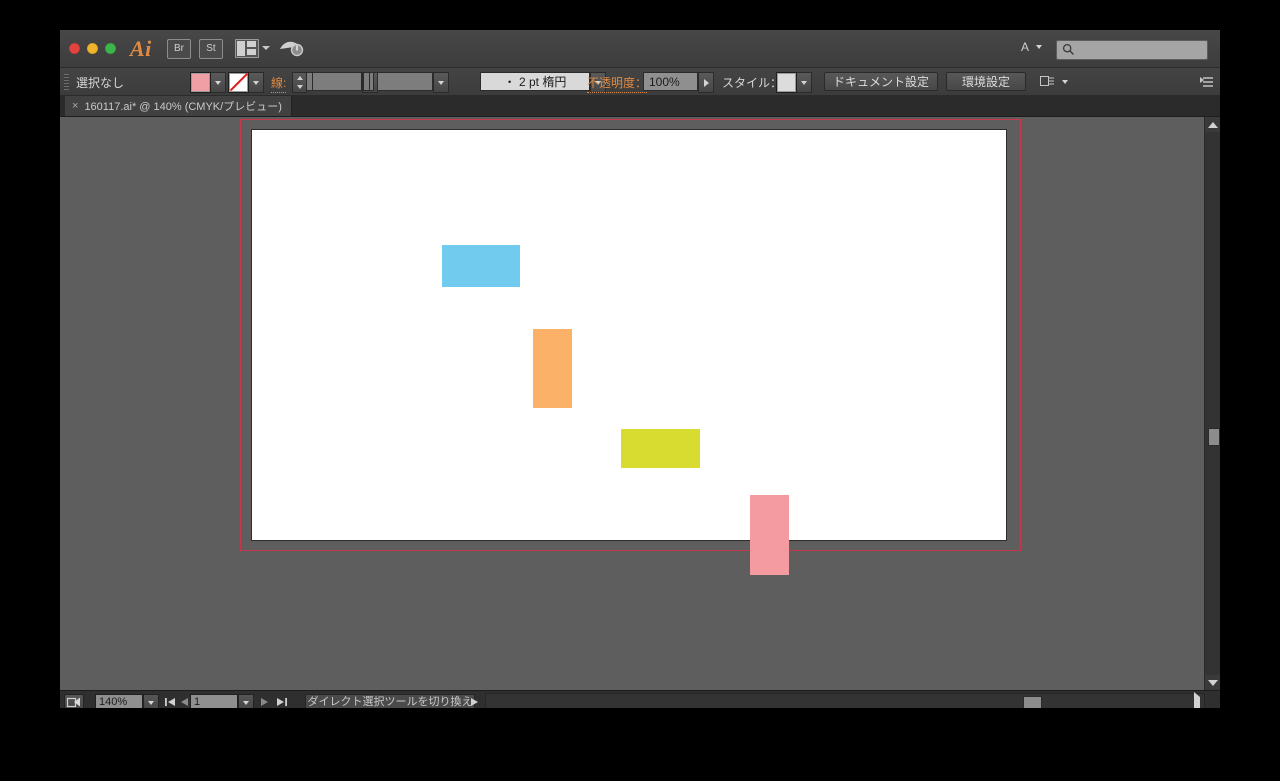 The width and height of the screenshot is (1280, 781). Describe the element at coordinates (1212, 682) in the screenshot. I see `scroll-down-arrow` at that location.